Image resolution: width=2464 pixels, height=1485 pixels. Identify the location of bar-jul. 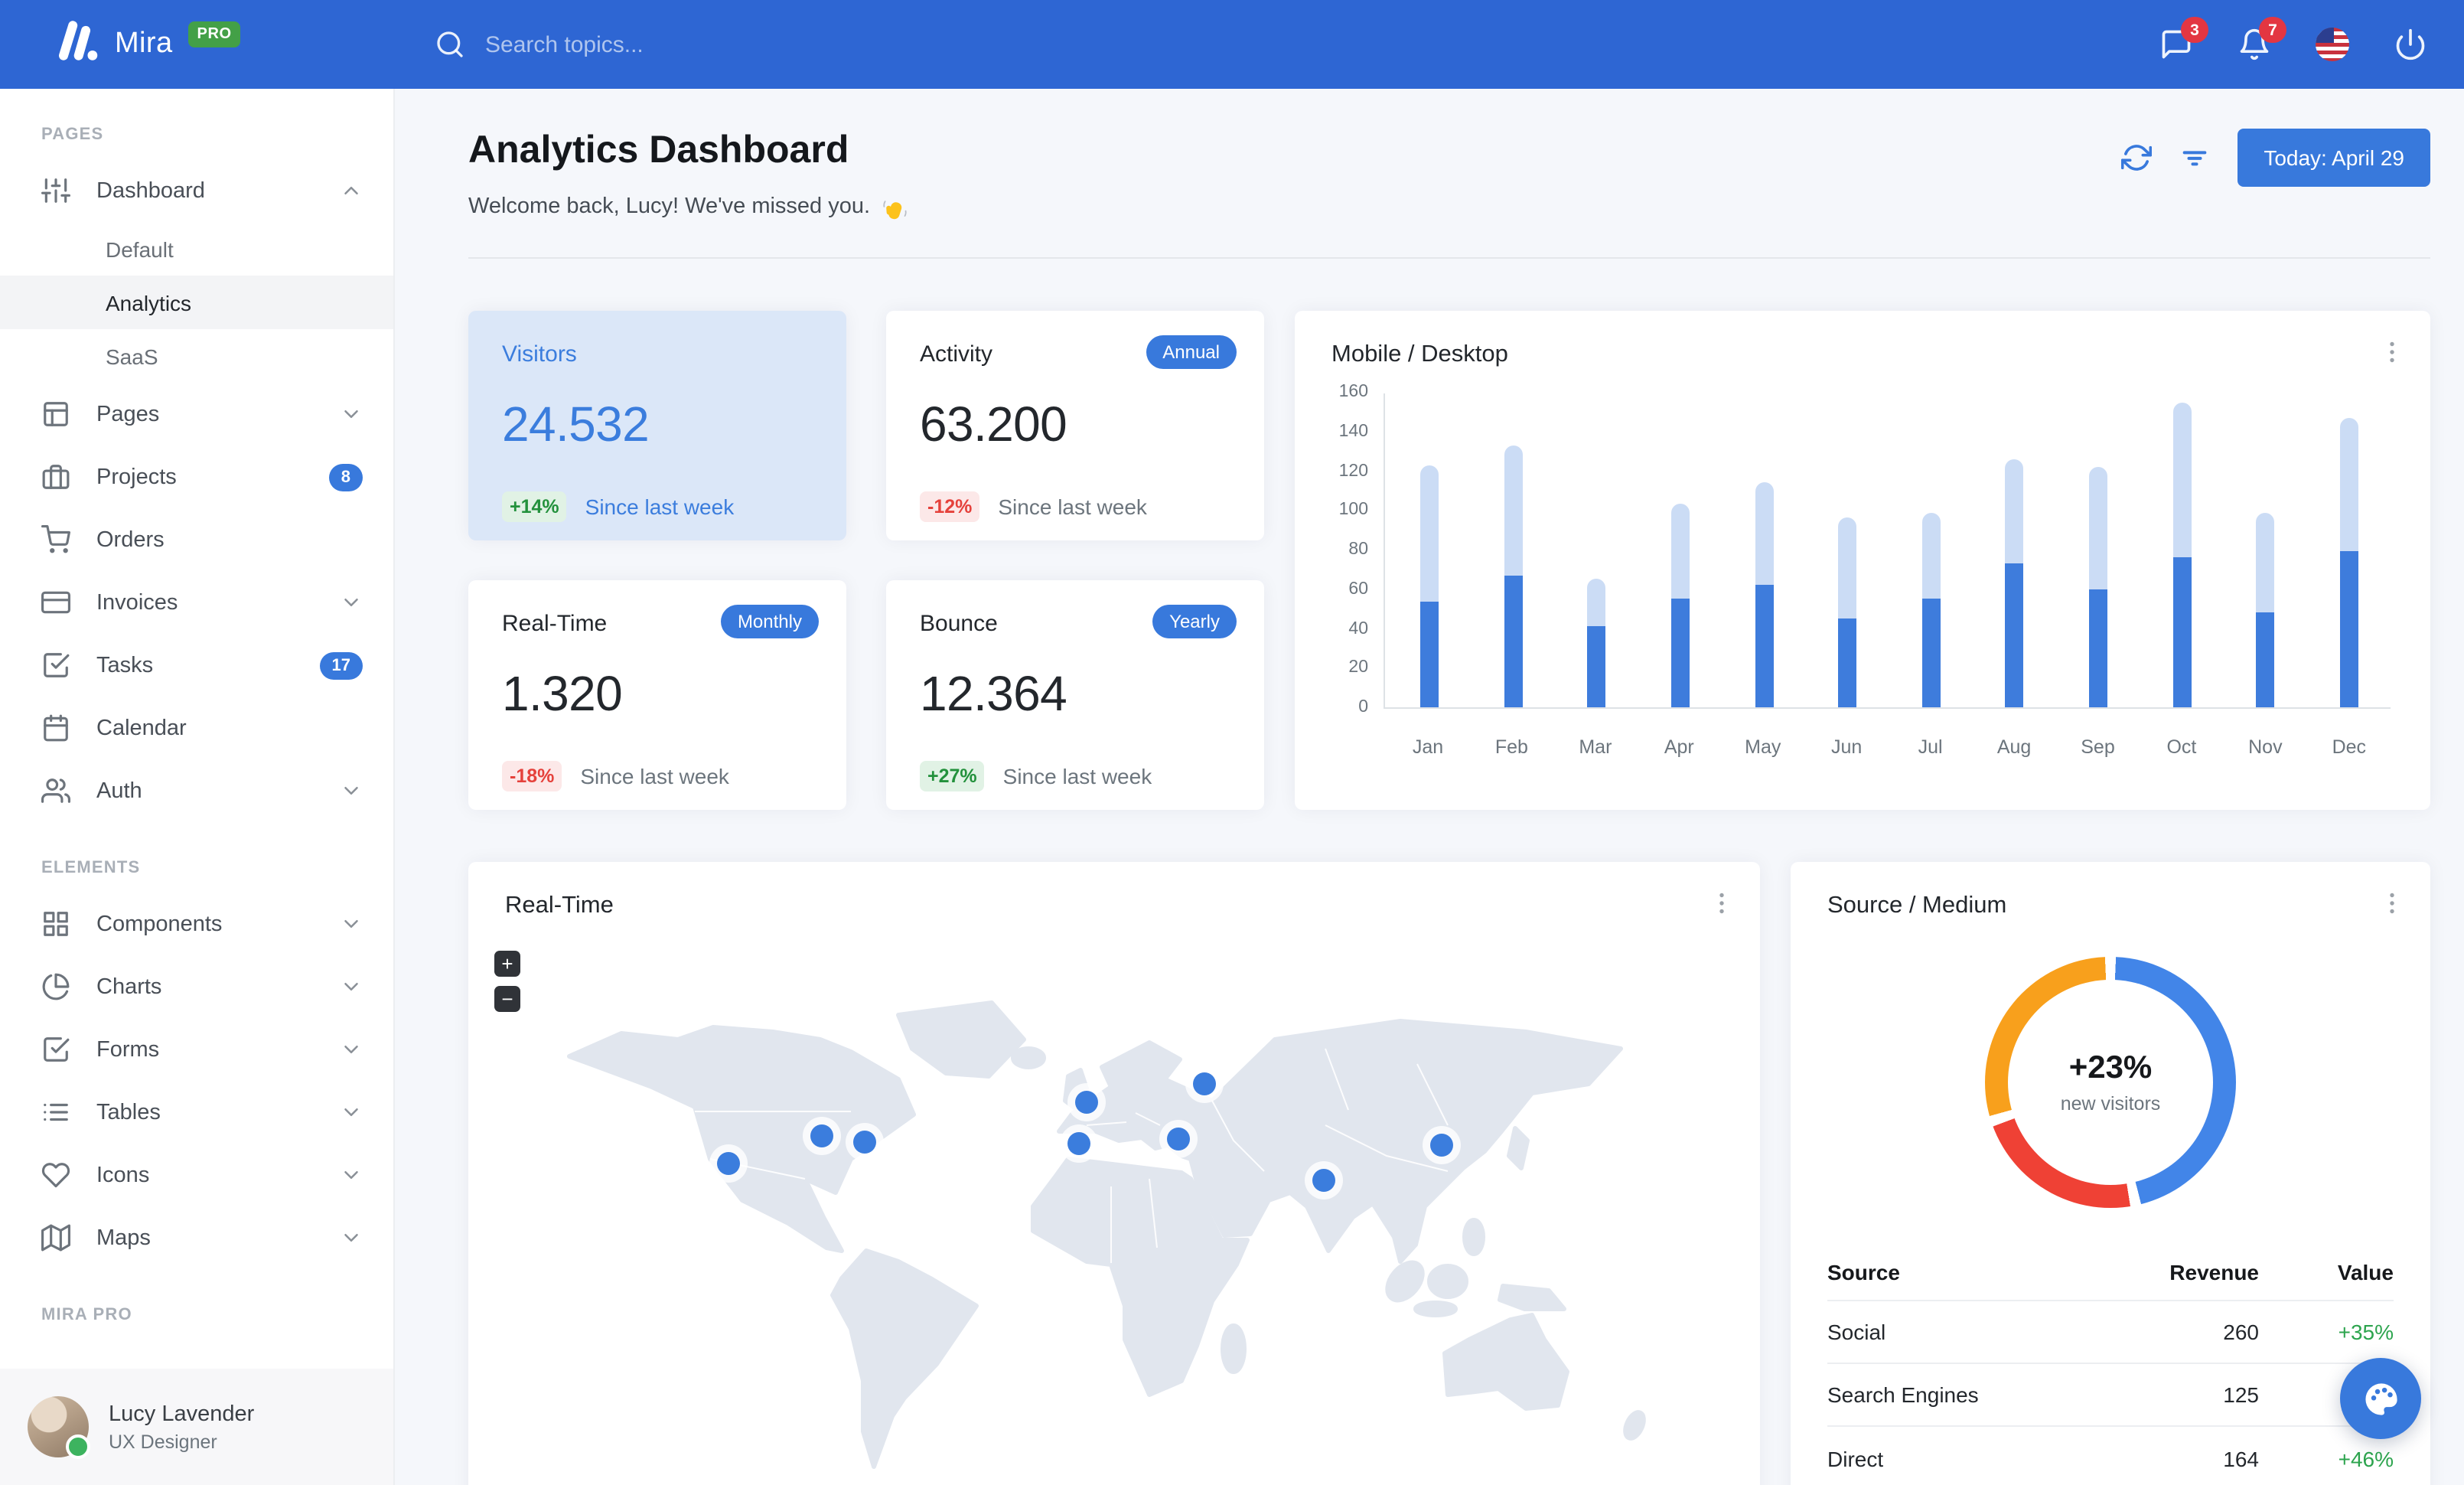
(1931, 609).